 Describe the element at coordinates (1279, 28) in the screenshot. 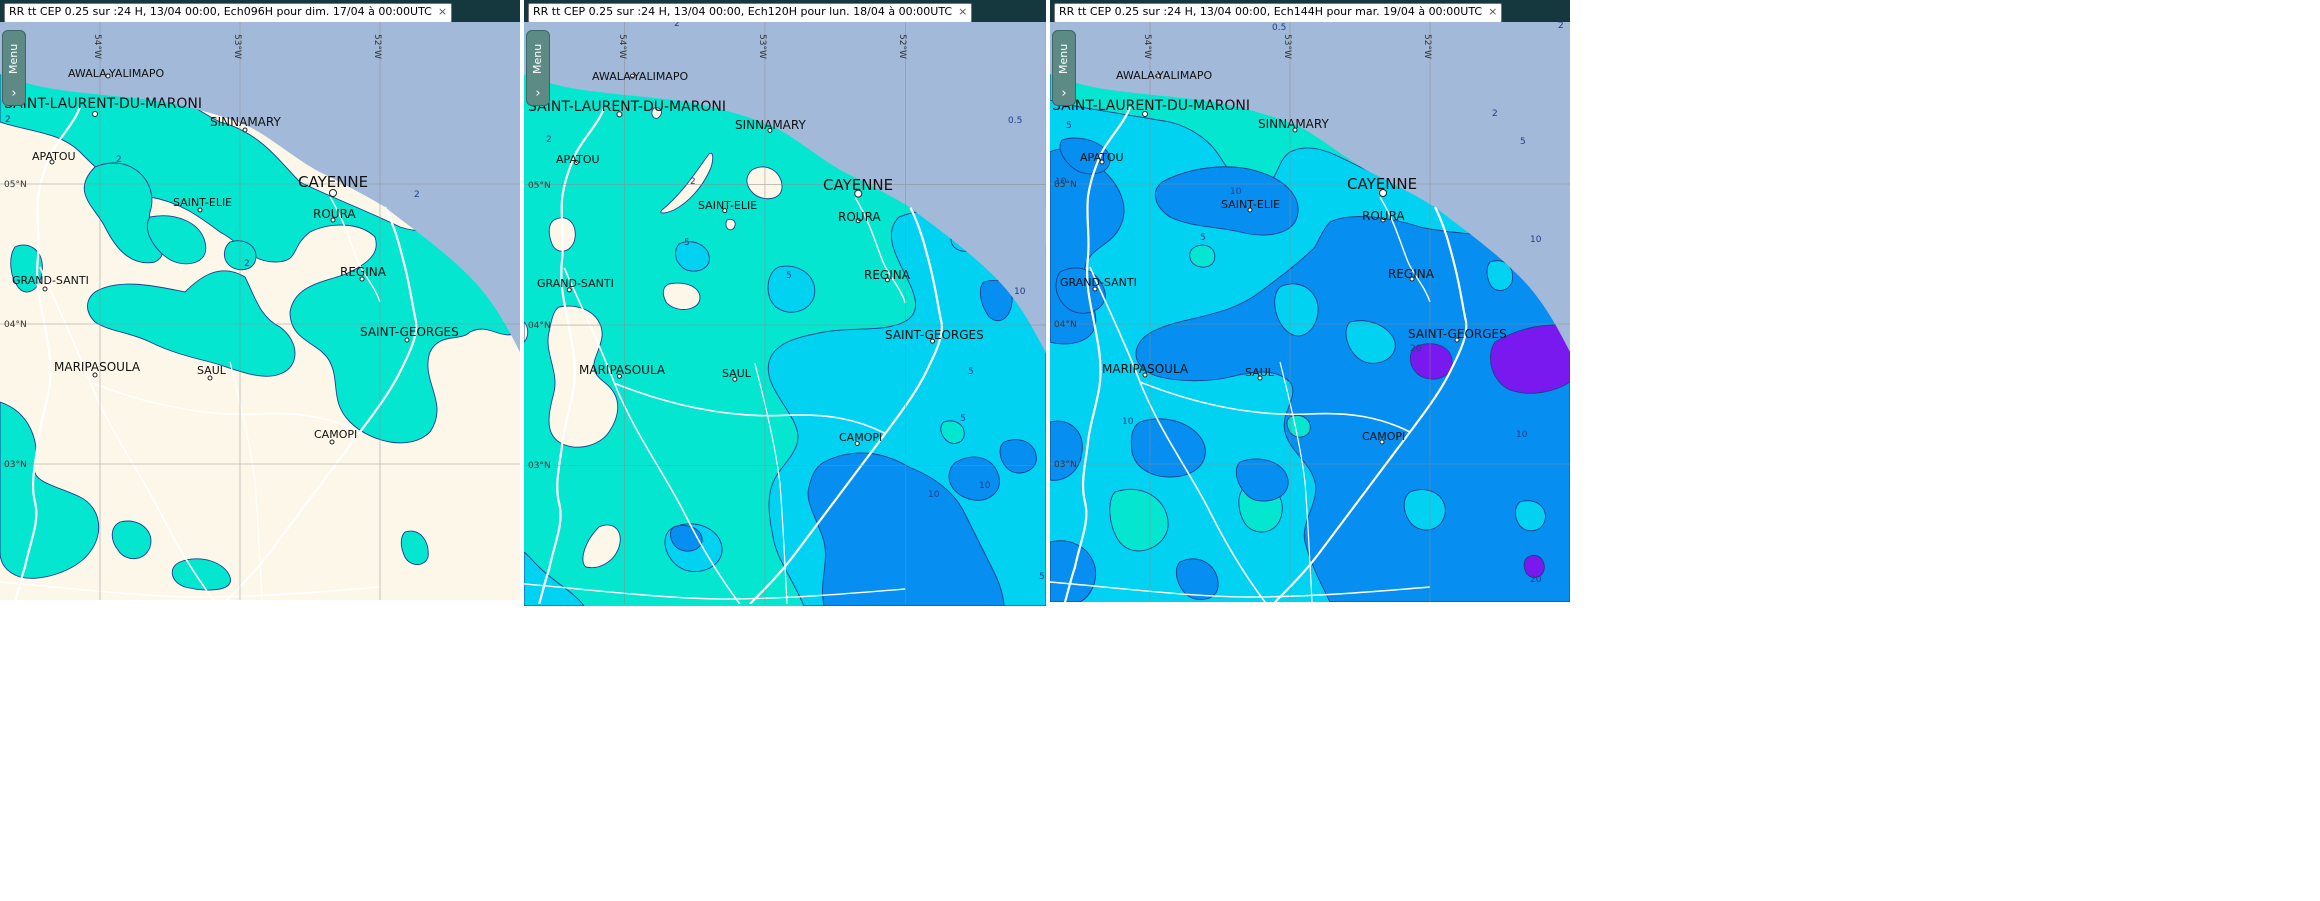

I see `contour-label: 0.5` at that location.